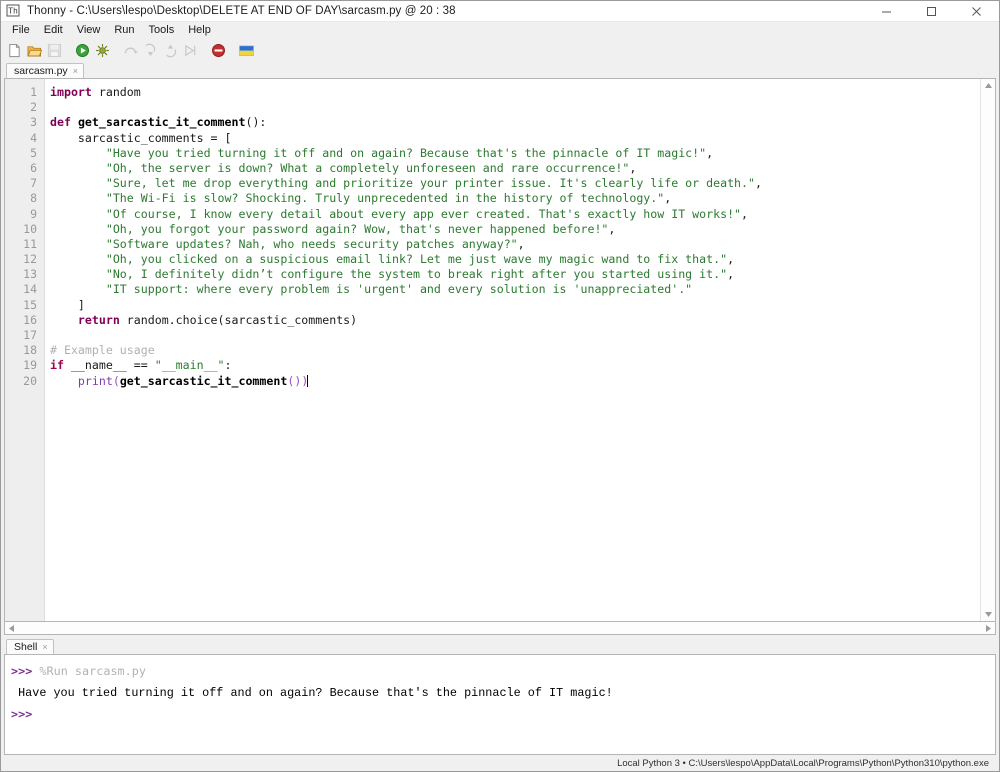 Image resolution: width=1000 pixels, height=772 pixels. I want to click on editor-horizontal-scrollbar, so click(500, 628).